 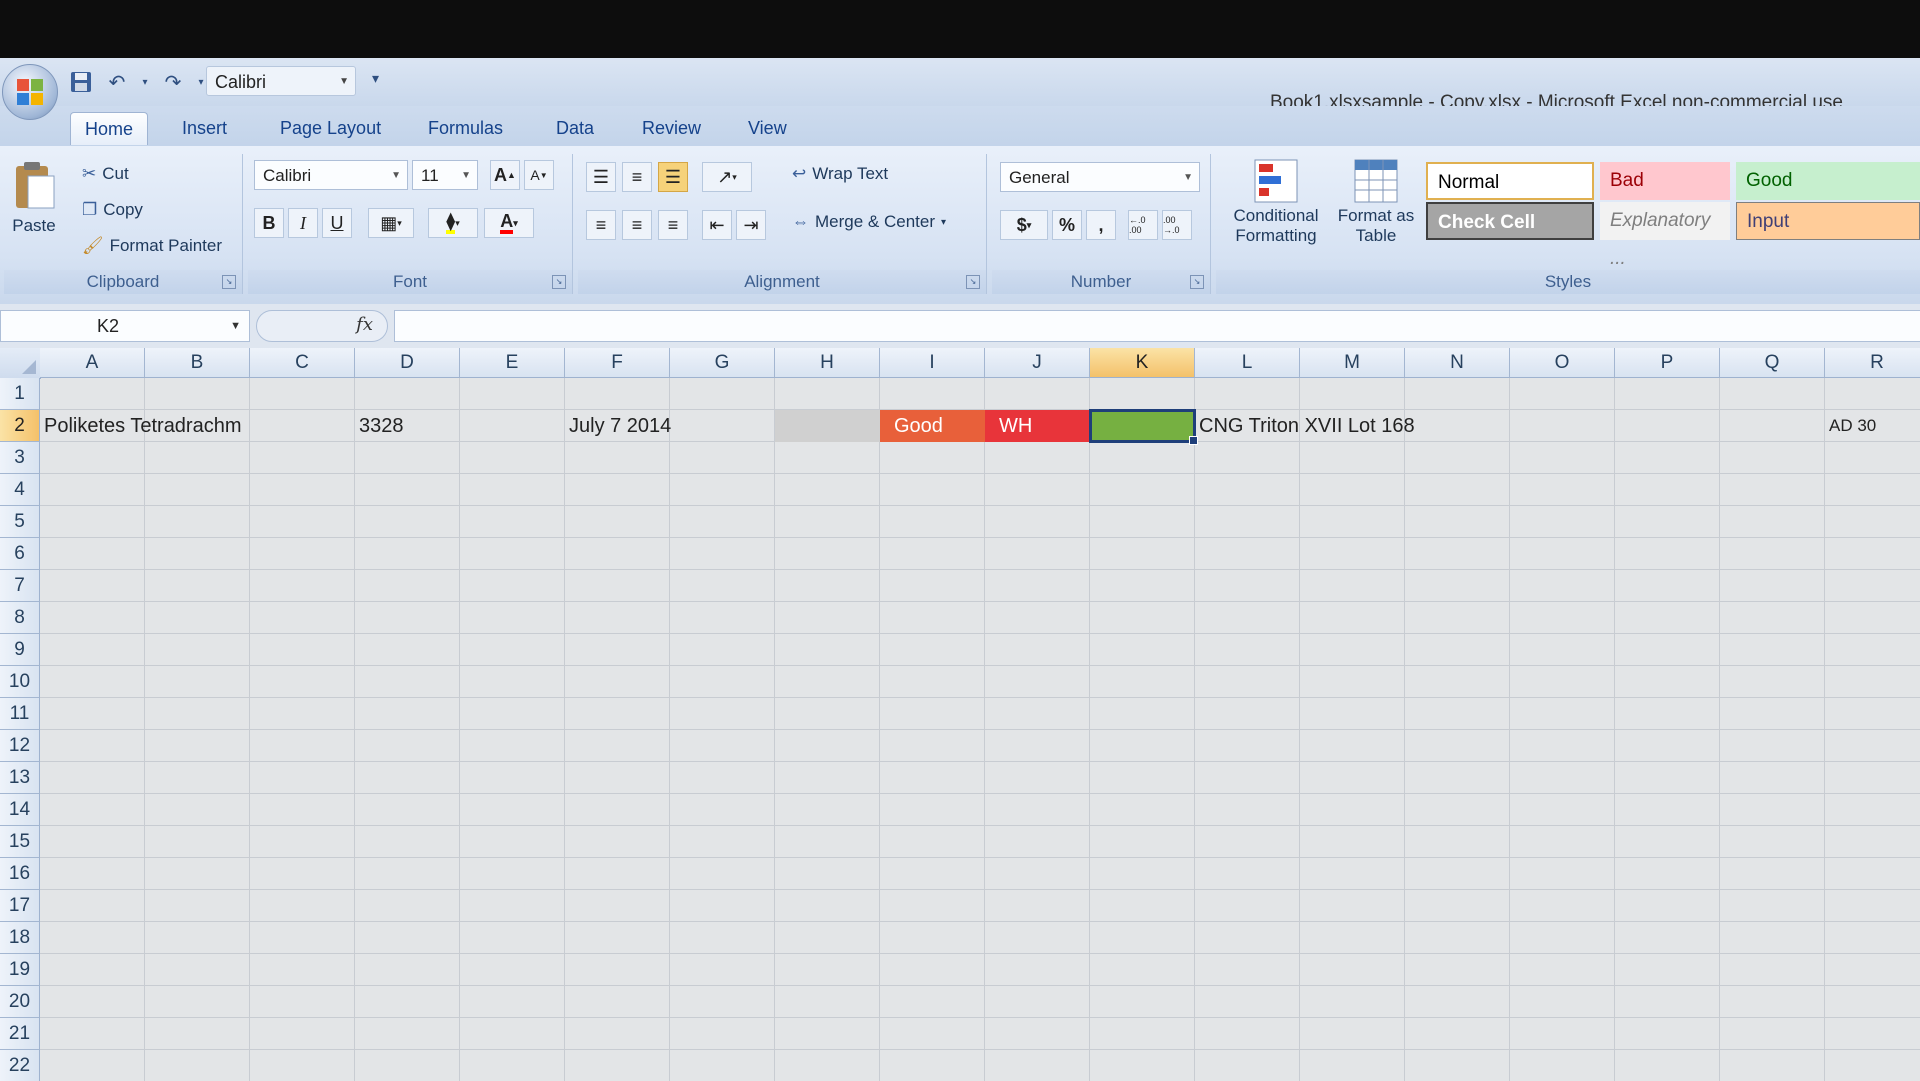 I want to click on wrap-text-button: ↩ Wrap Text, so click(x=840, y=174).